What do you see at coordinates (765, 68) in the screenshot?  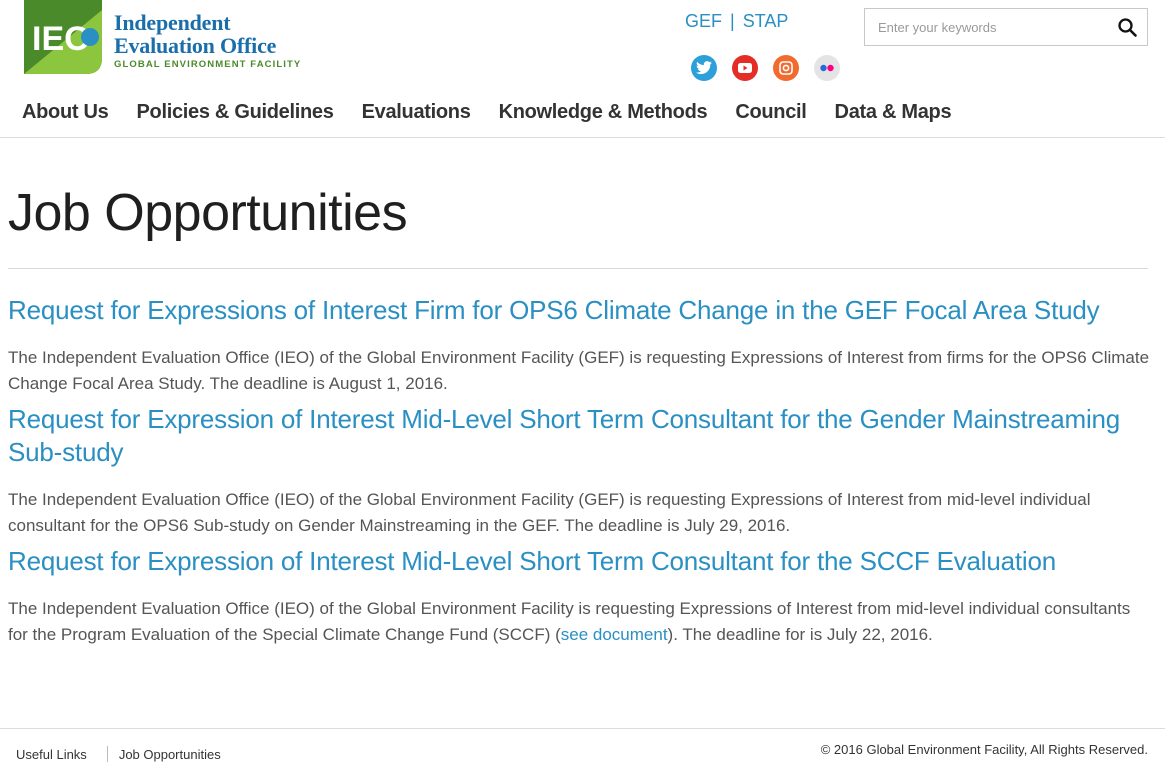 I see `social-links` at bounding box center [765, 68].